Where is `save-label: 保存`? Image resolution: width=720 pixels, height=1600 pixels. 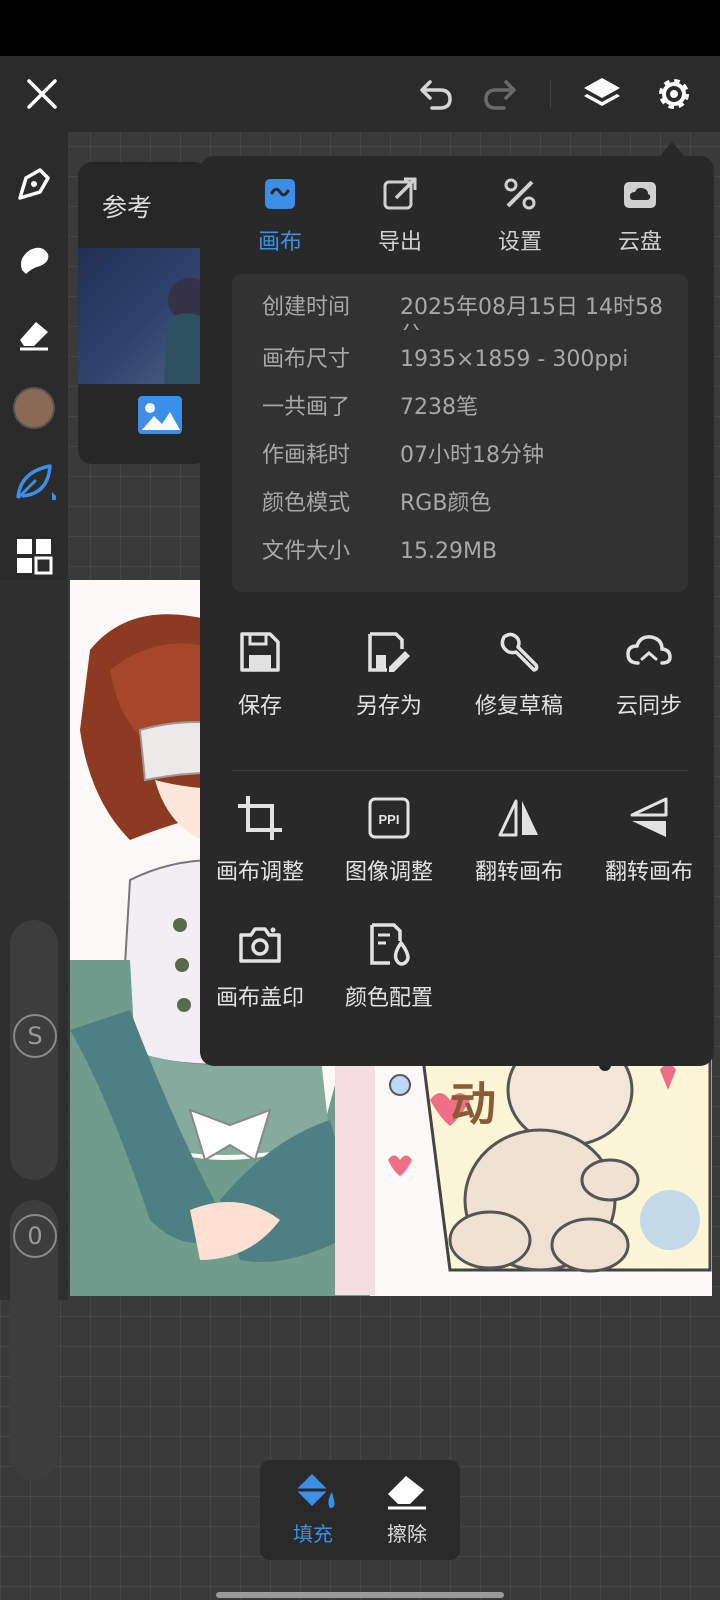 save-label: 保存 is located at coordinates (259, 706).